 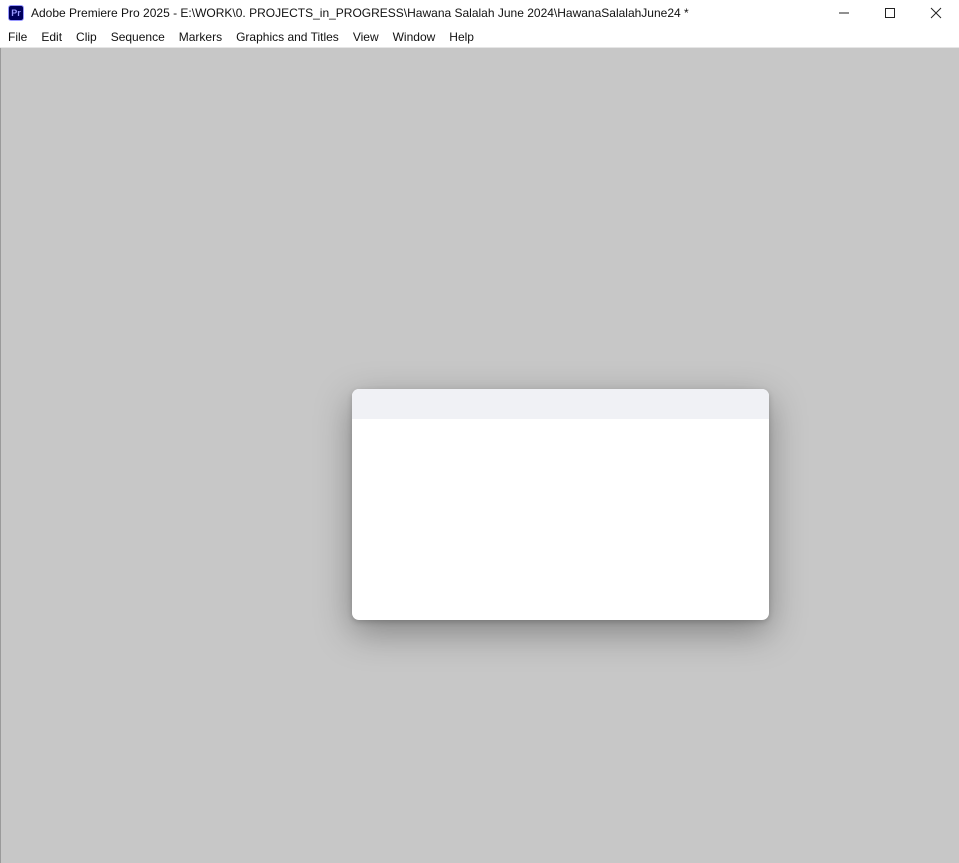 What do you see at coordinates (560, 404) in the screenshot?
I see `dialog-header` at bounding box center [560, 404].